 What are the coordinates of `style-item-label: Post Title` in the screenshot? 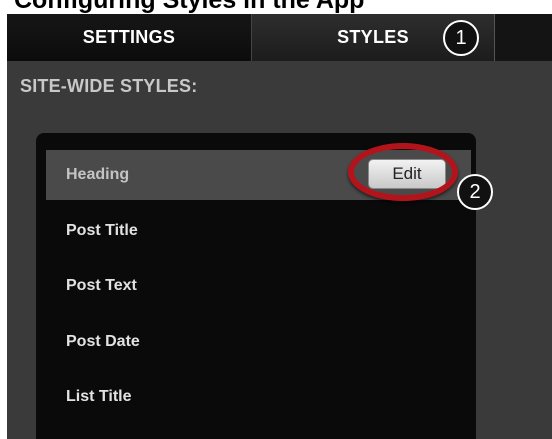 It's located at (102, 230).